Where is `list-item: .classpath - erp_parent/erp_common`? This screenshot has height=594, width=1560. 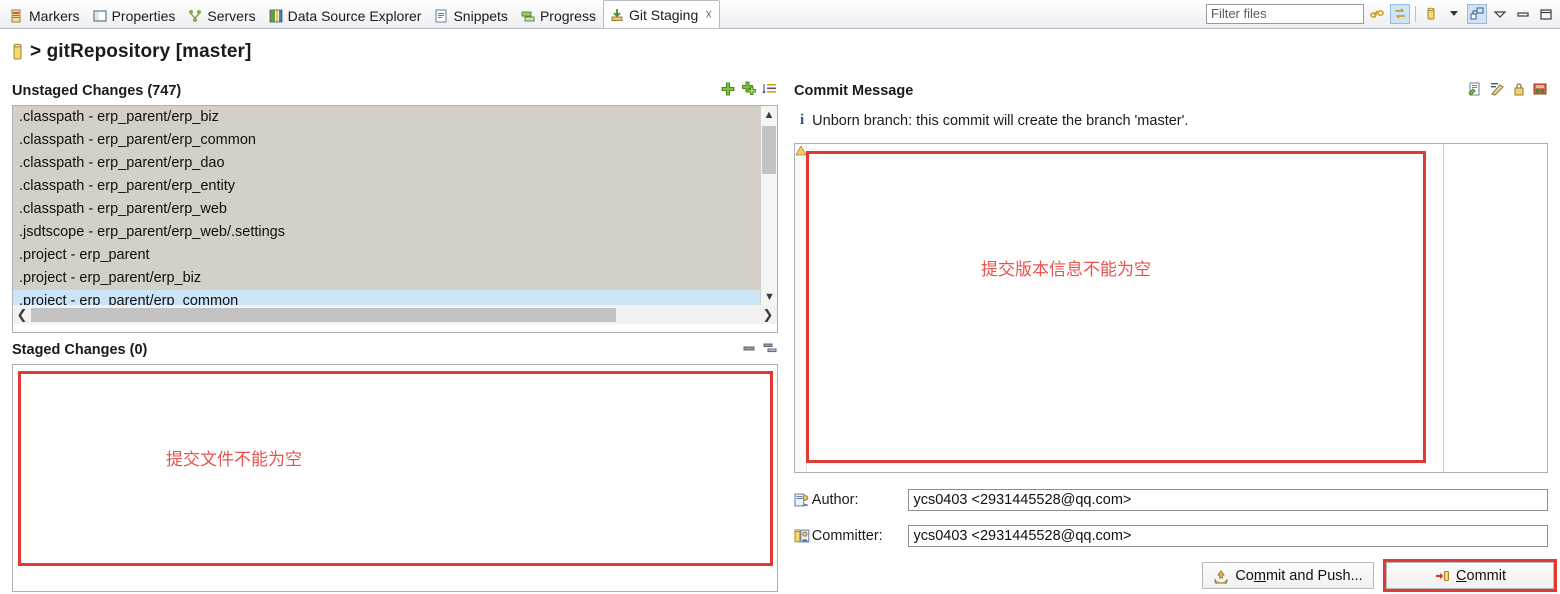 list-item: .classpath - erp_parent/erp_common is located at coordinates (386, 140).